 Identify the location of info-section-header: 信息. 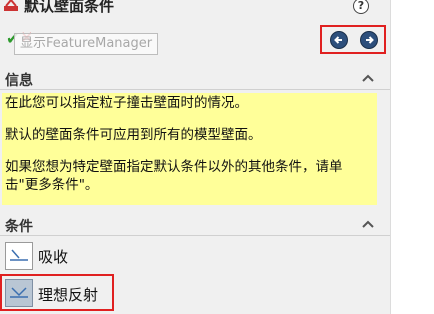
(195, 79).